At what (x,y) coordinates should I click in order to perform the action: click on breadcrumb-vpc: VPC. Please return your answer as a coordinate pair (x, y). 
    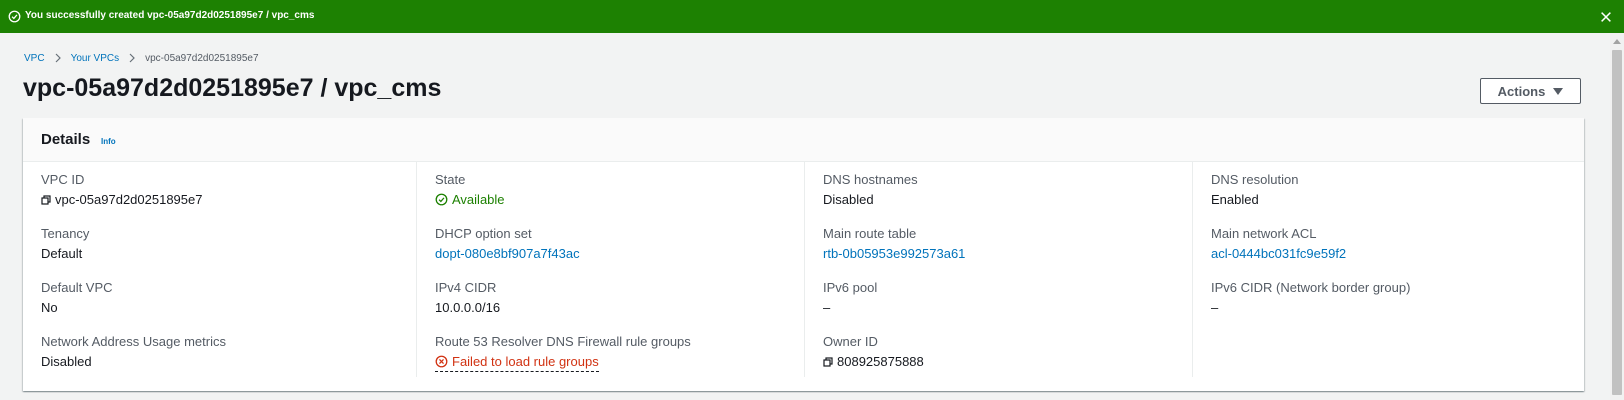
    Looking at the image, I should click on (34, 58).